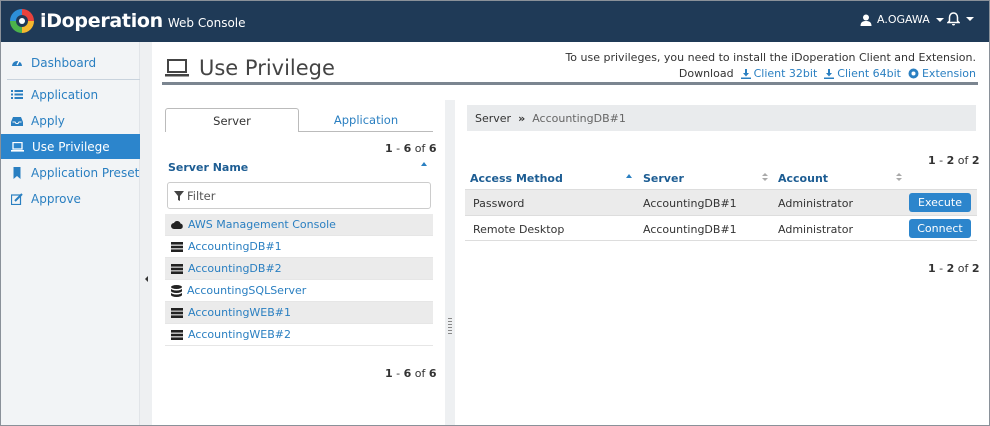 The image size is (990, 426). Describe the element at coordinates (299, 195) in the screenshot. I see `filter-input: Filter` at that location.